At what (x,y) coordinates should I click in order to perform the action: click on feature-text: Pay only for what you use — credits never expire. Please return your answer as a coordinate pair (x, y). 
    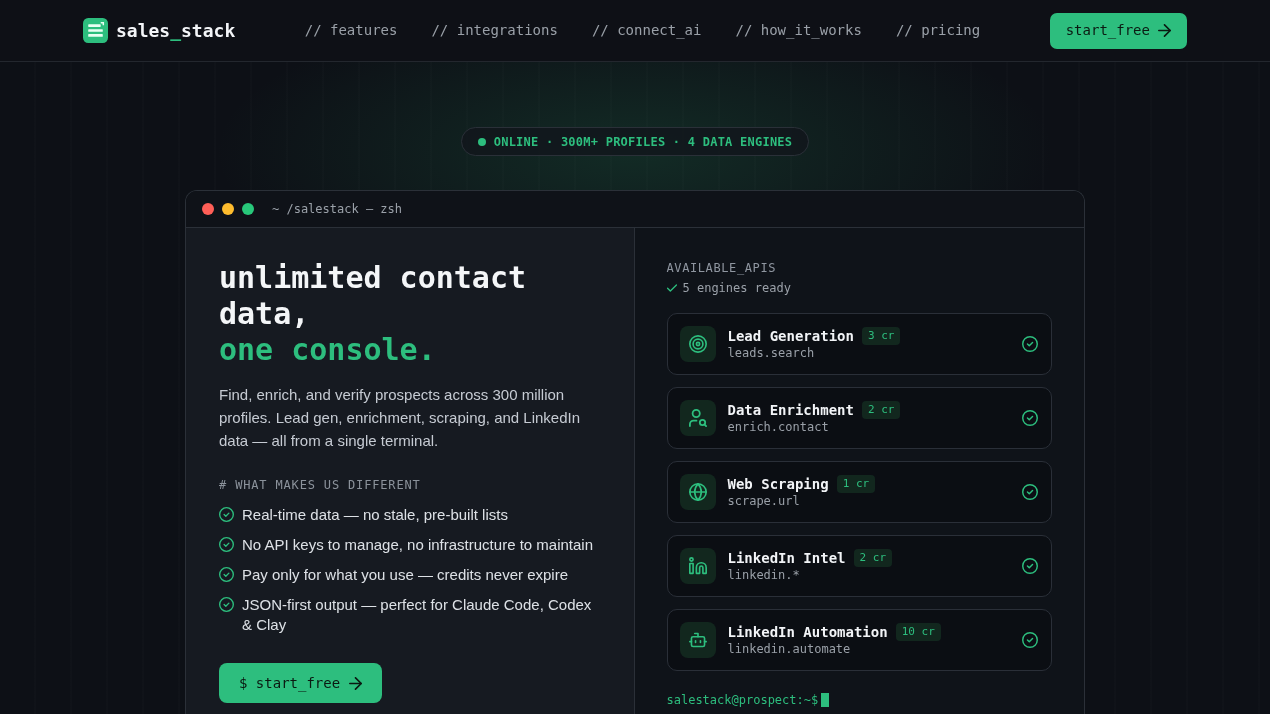
    Looking at the image, I should click on (405, 575).